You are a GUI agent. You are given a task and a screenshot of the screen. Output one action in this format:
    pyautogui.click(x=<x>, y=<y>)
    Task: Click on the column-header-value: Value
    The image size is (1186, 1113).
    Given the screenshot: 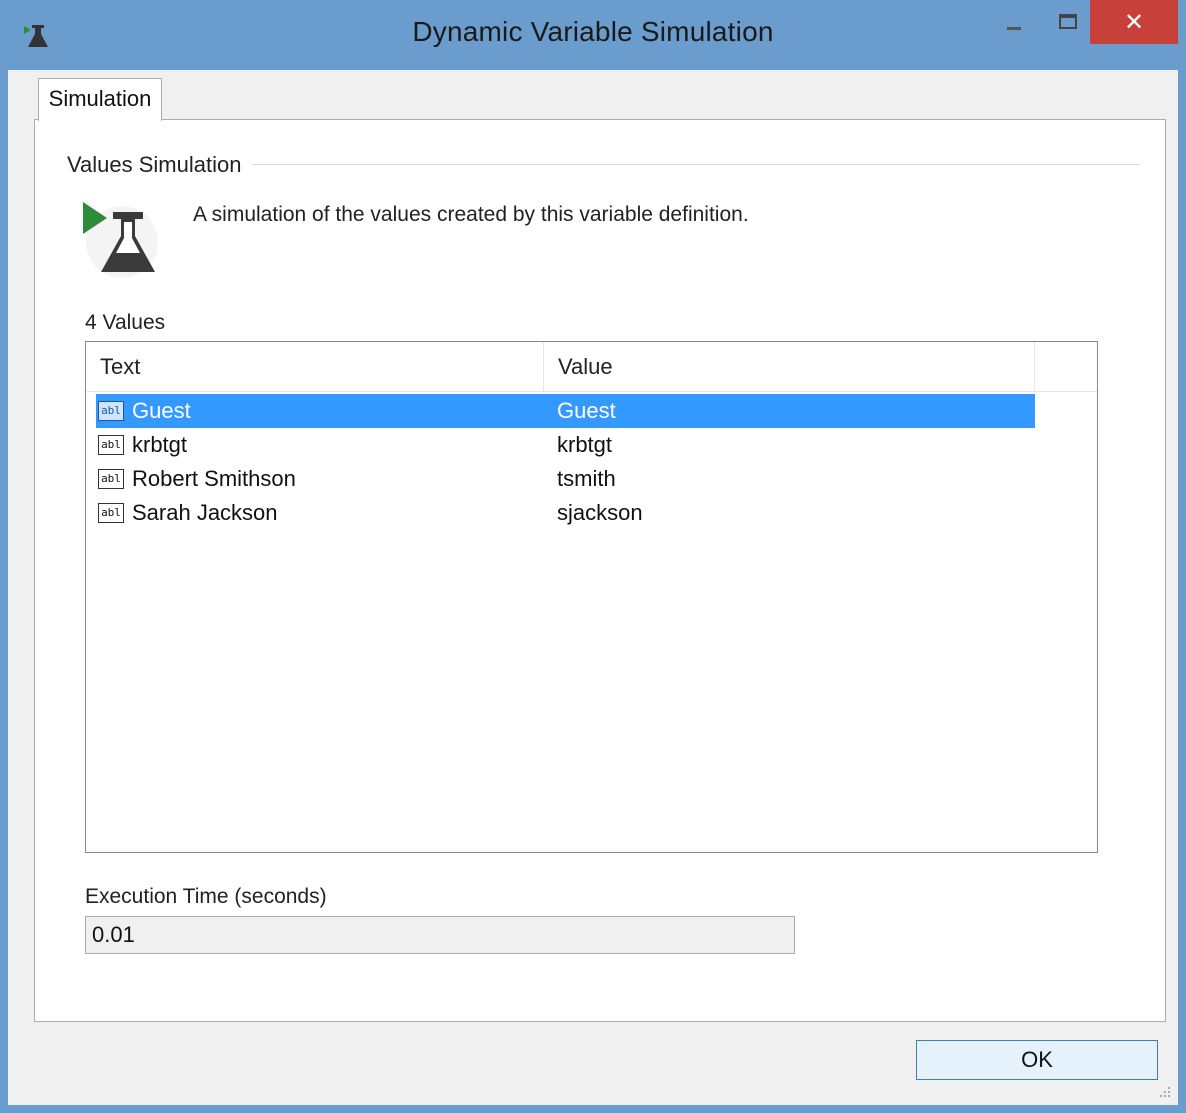 What is the action you would take?
    pyautogui.click(x=789, y=367)
    